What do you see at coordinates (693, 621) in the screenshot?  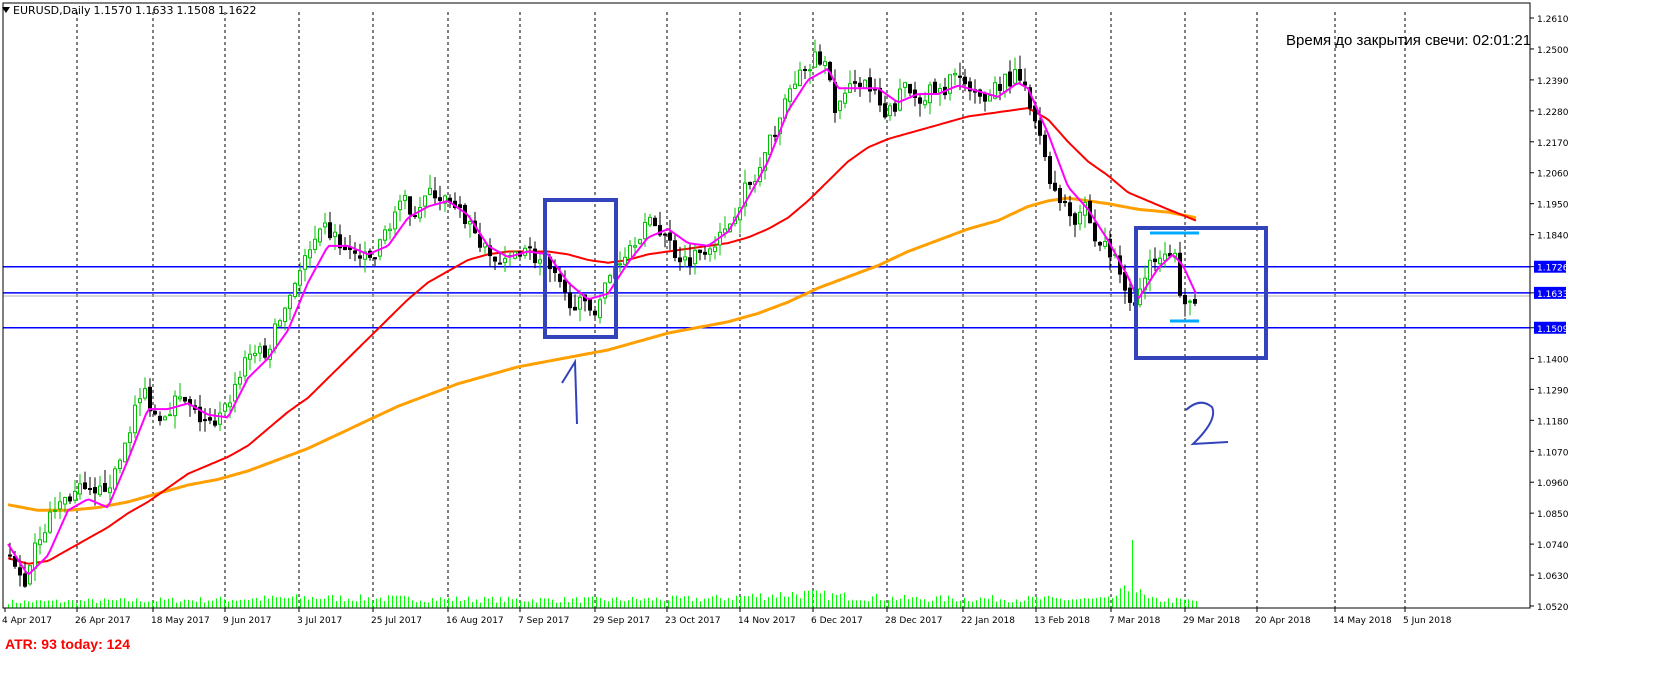 I see `x-tick-label: 23 Oct 2017` at bounding box center [693, 621].